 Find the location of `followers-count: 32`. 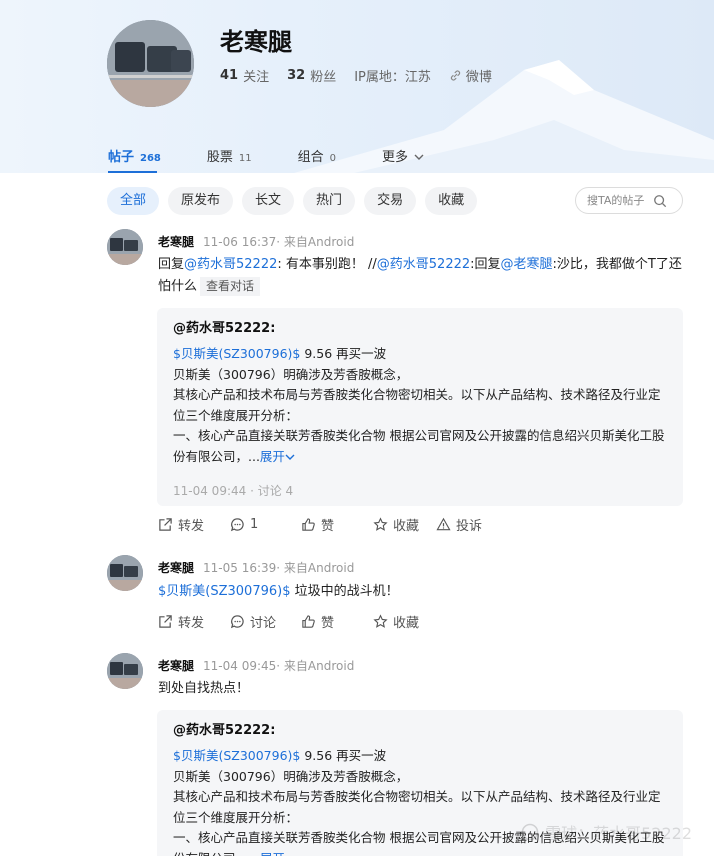

followers-count: 32 is located at coordinates (296, 75).